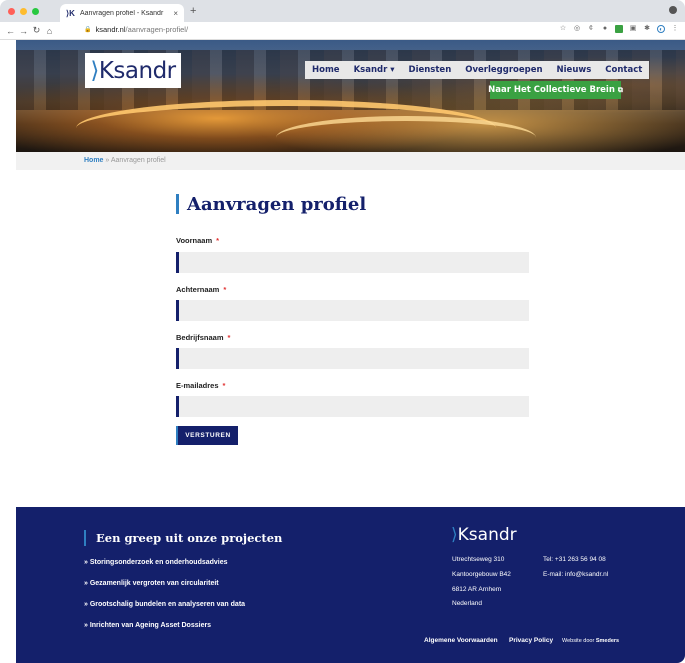 This screenshot has height=663, width=685. I want to click on minimize-window-button, so click(23, 11).